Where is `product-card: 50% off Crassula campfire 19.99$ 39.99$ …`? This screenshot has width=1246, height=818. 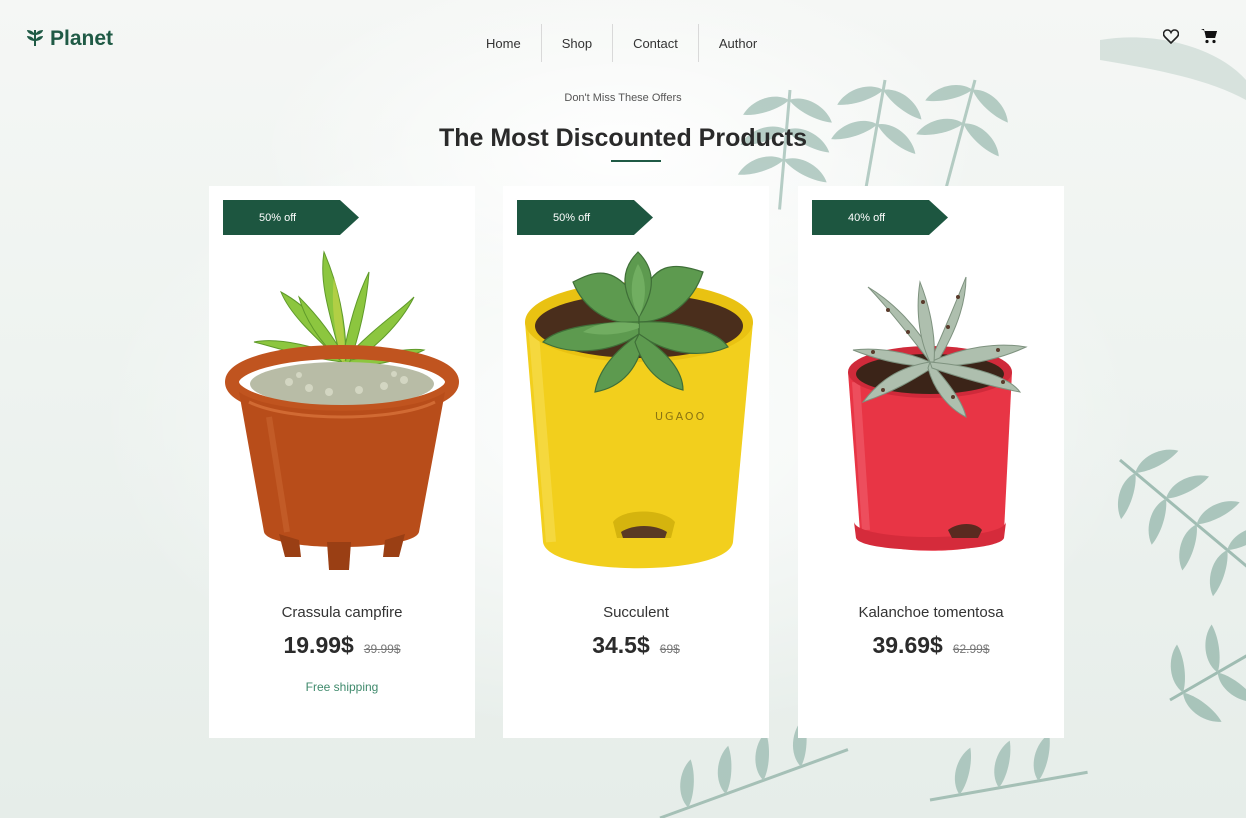
product-card: 50% off Crassula campfire 19.99$ 39.99$ … is located at coordinates (342, 462).